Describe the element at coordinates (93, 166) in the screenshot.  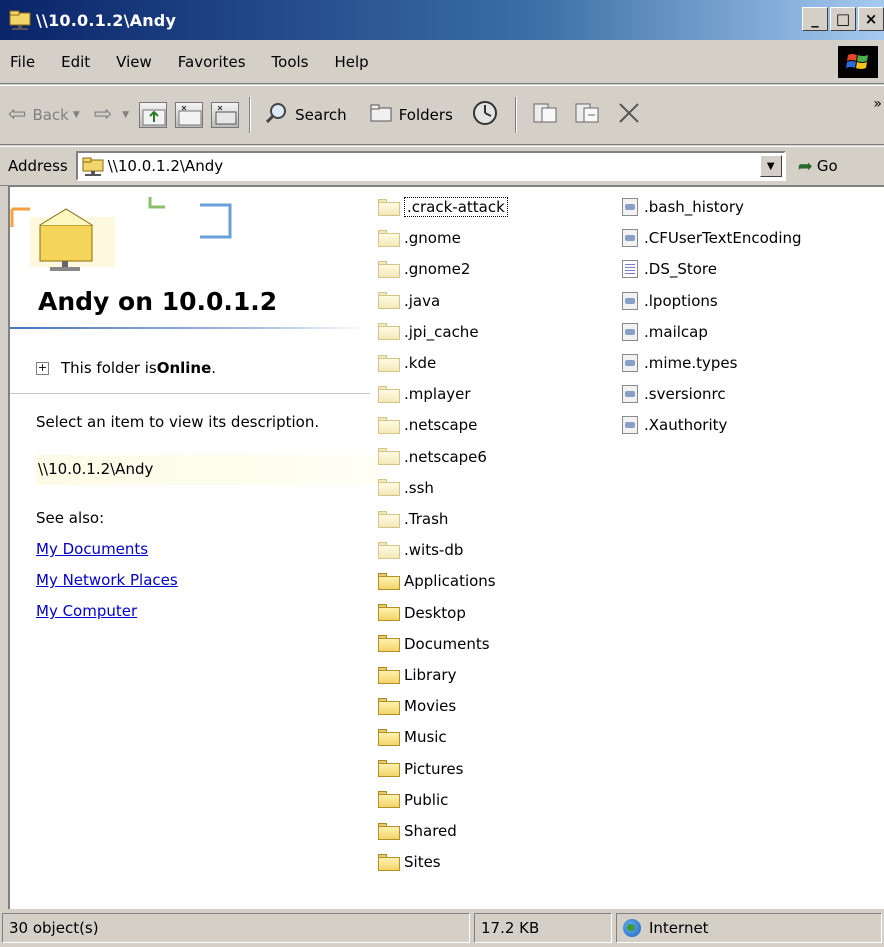
I see `network-folder-icon` at that location.